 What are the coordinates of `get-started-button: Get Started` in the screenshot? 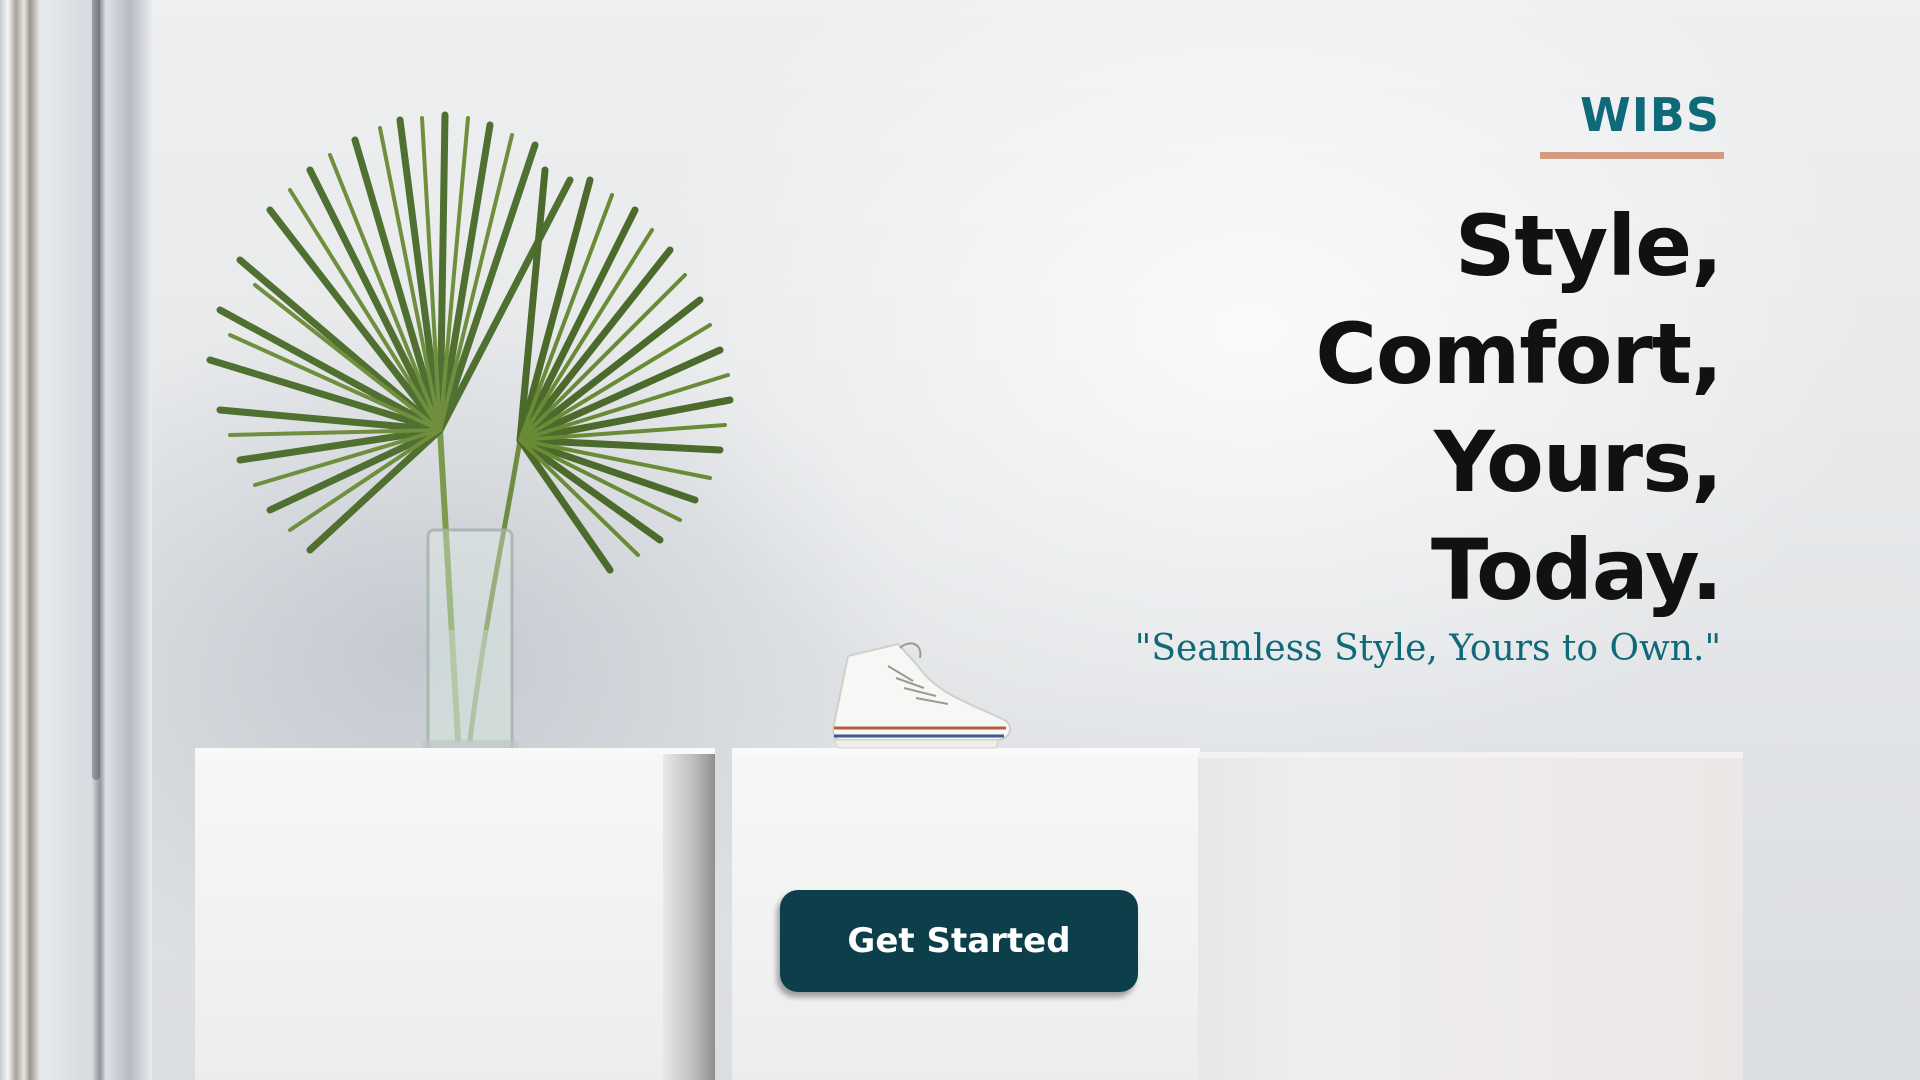 It's located at (959, 941).